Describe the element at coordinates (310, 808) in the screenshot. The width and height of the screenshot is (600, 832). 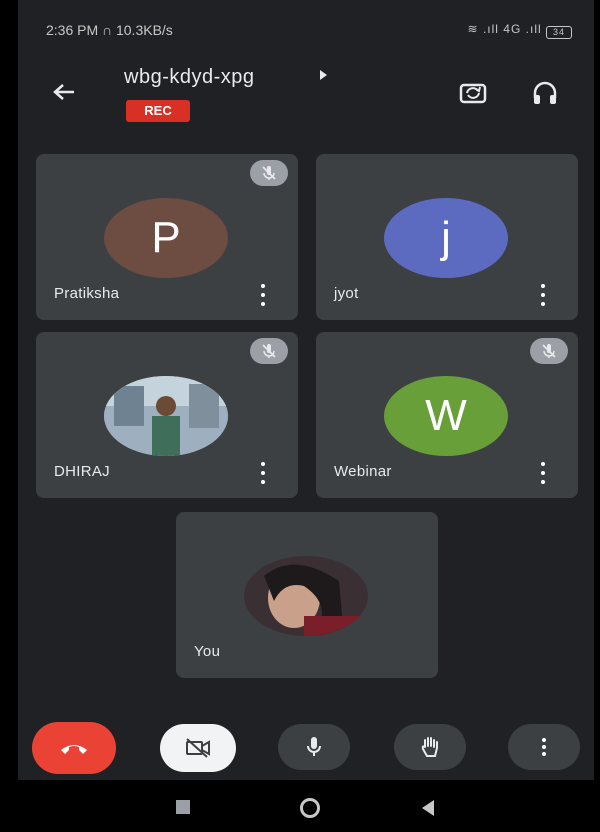
I see `home-icon` at that location.